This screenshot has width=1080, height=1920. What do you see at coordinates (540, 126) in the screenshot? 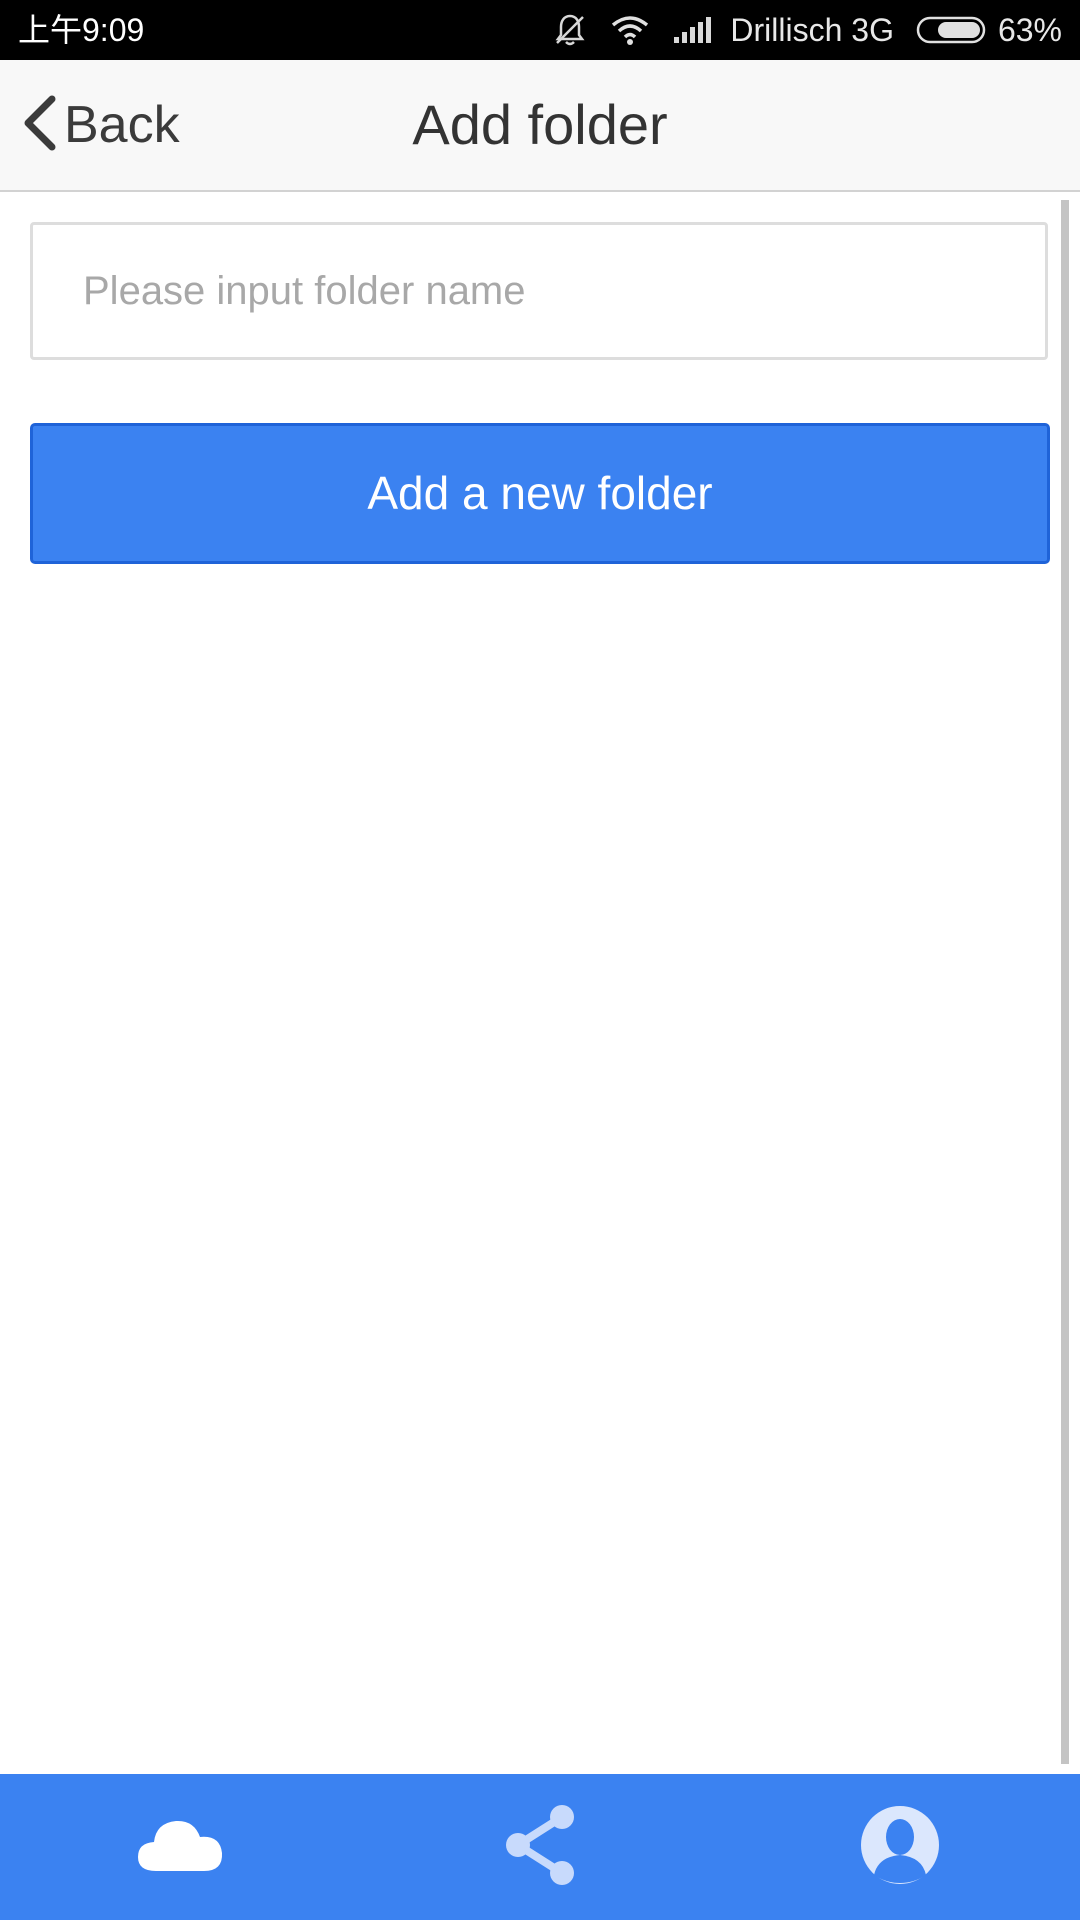
I see `header-bar: Back Add folder` at bounding box center [540, 126].